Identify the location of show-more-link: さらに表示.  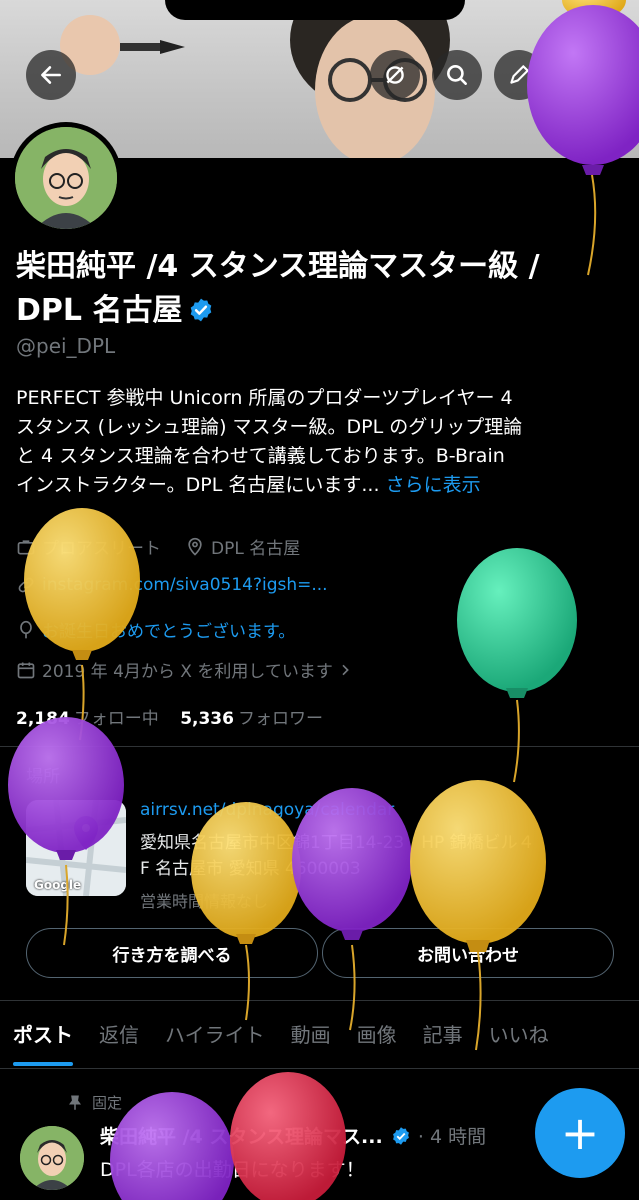
(433, 485).